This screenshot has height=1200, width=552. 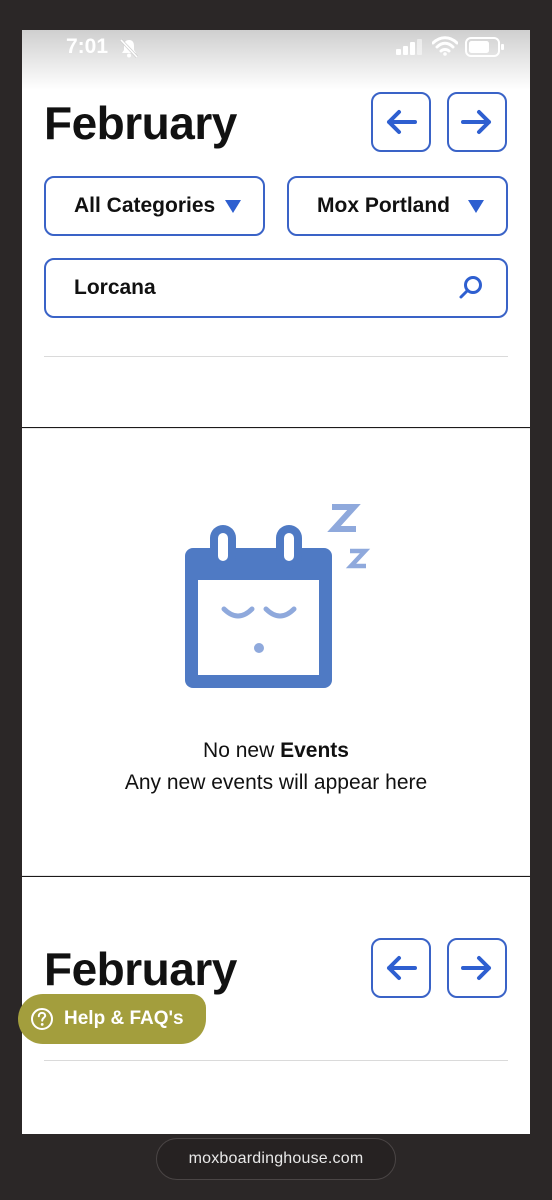 What do you see at coordinates (445, 46) in the screenshot?
I see `wifi-icon` at bounding box center [445, 46].